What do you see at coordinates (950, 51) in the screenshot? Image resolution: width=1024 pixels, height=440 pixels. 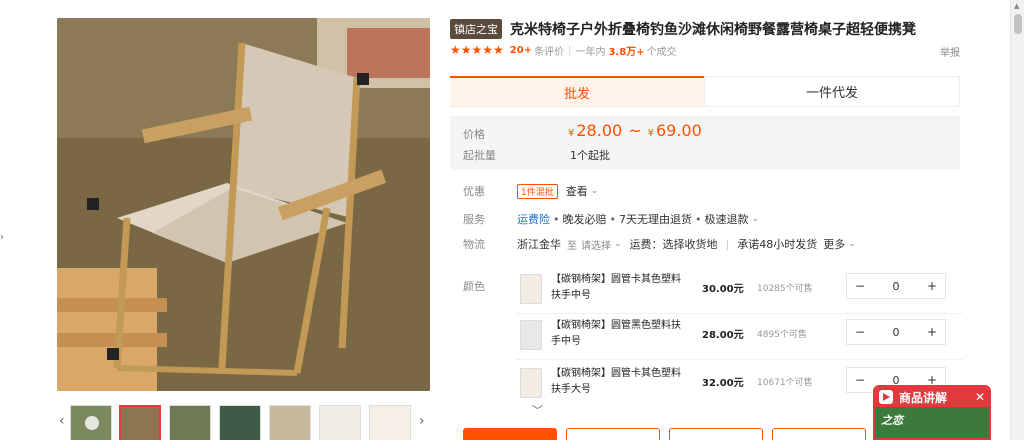 I see `report-link: 举报` at bounding box center [950, 51].